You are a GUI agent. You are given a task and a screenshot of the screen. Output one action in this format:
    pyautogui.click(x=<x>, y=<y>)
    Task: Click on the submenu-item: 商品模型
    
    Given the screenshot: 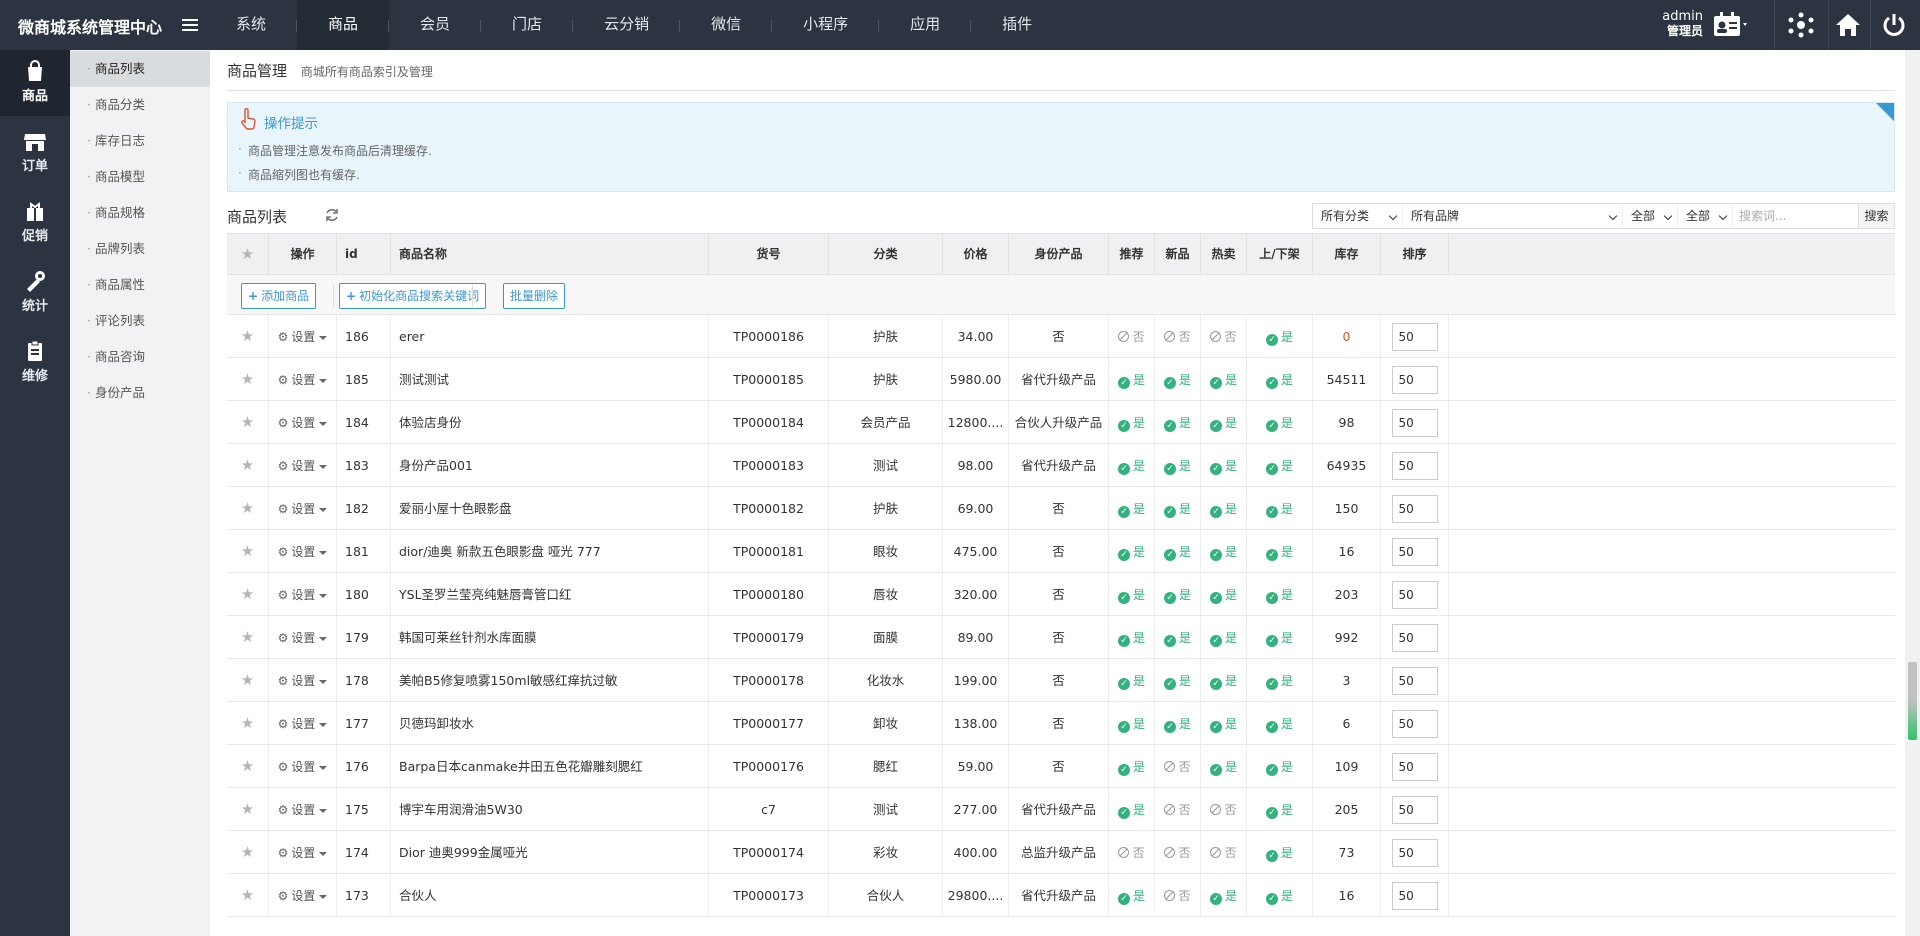 What is the action you would take?
    pyautogui.click(x=140, y=177)
    